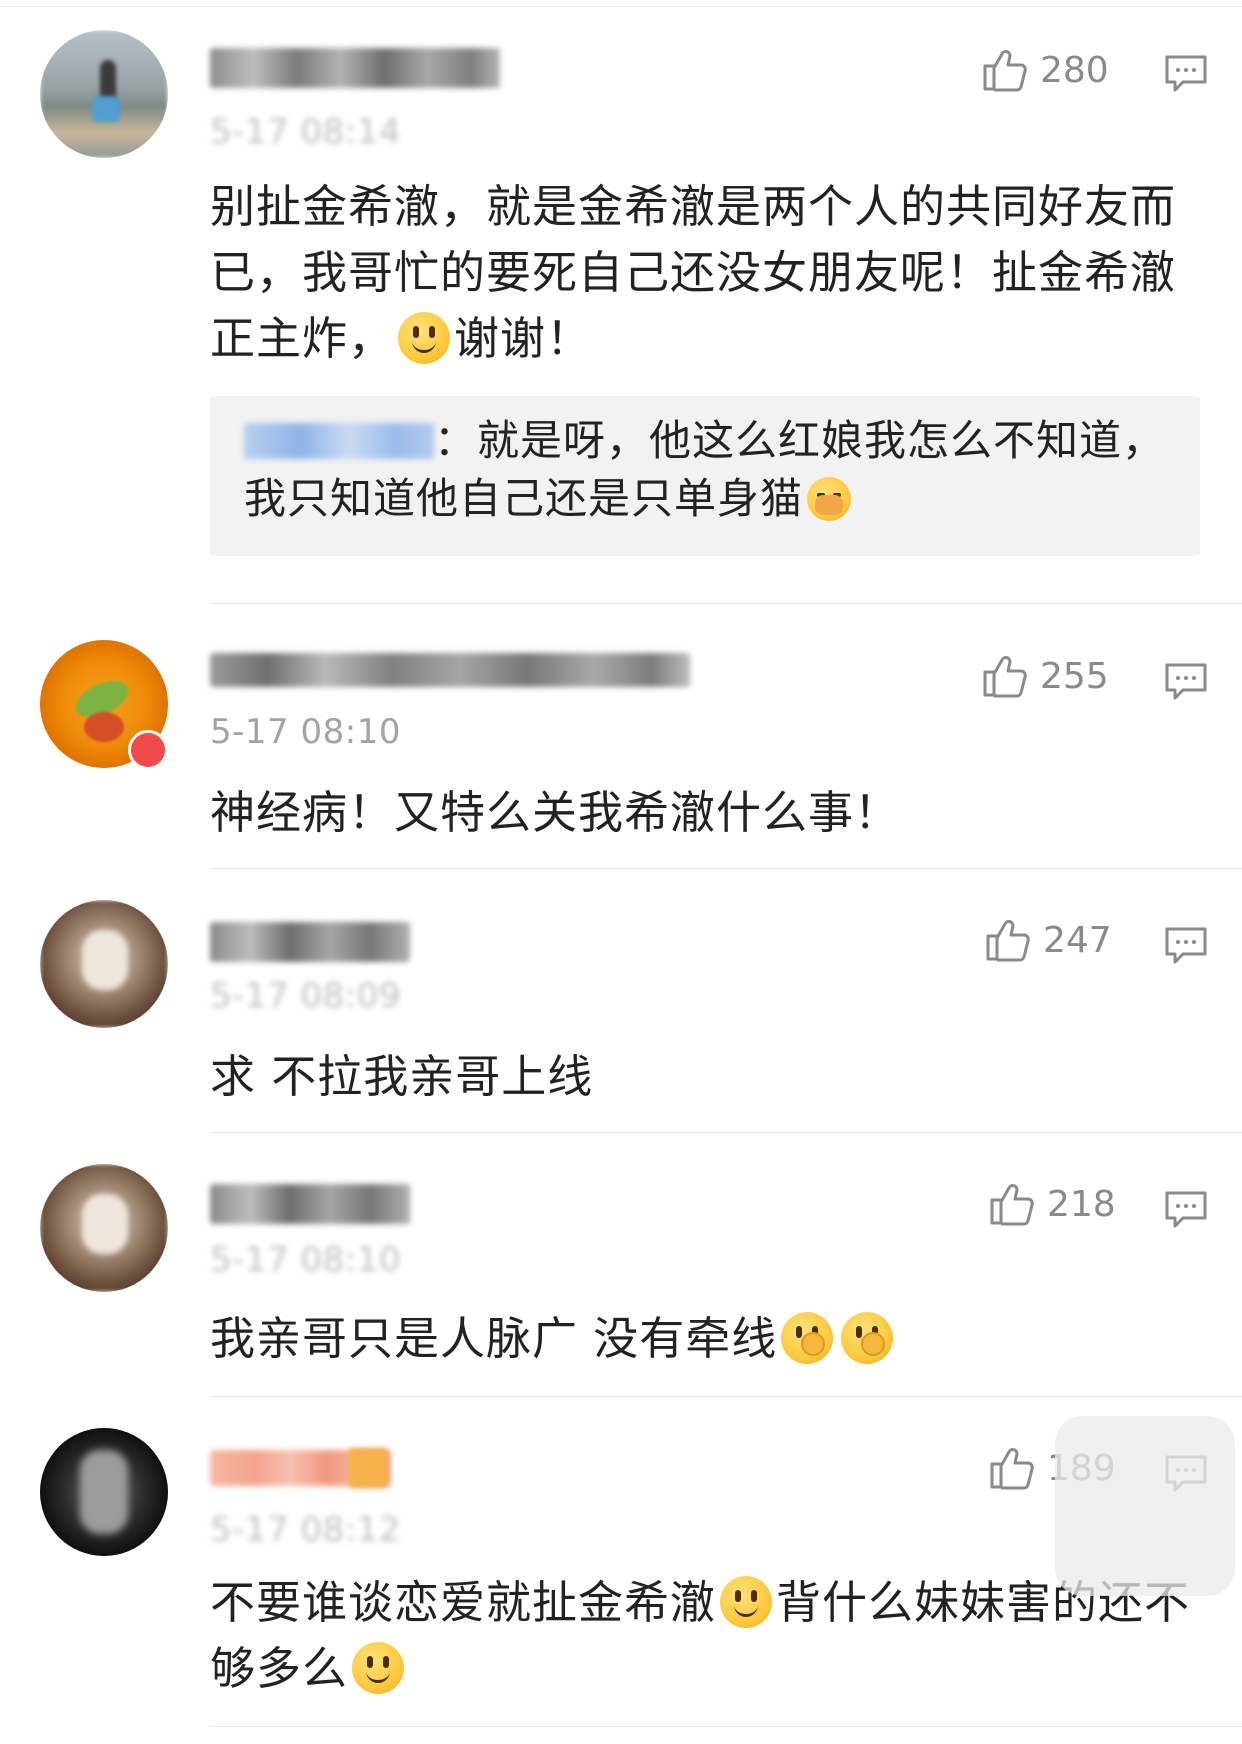 Image resolution: width=1242 pixels, height=1744 pixels. I want to click on like-button: 280, so click(1045, 70).